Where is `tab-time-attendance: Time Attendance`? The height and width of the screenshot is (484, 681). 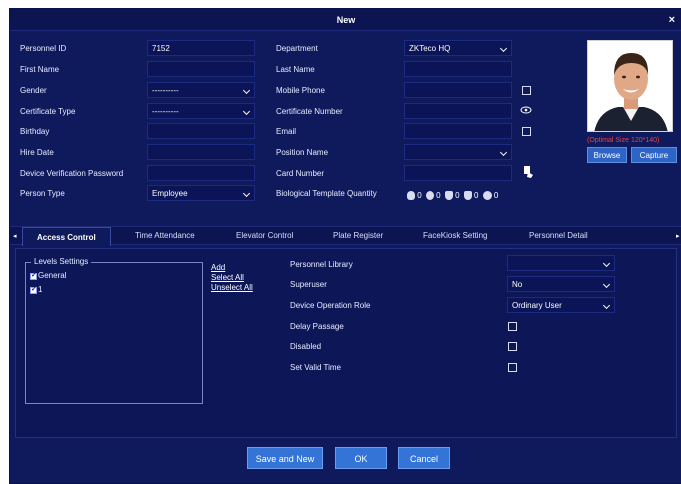
tab-time-attendance: Time Attendance is located at coordinates (165, 235).